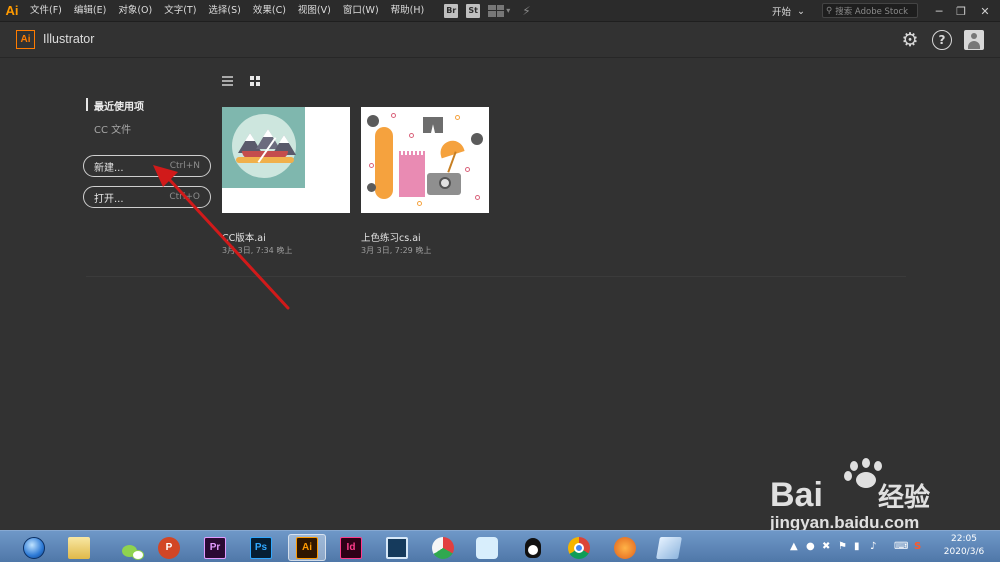 This screenshot has width=1000, height=562. I want to click on windows-icon, so click(34, 547).